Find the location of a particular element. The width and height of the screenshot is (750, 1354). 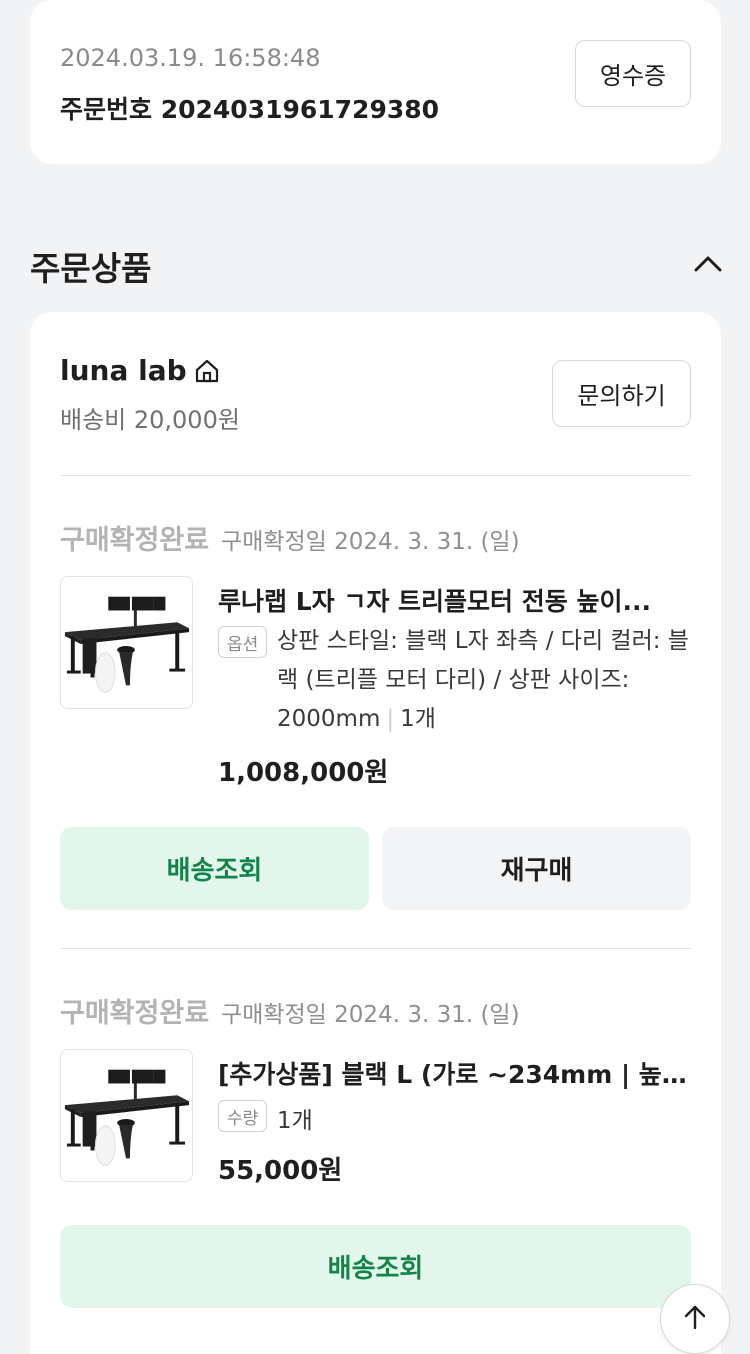

inquiry-button: 문의하기 is located at coordinates (621, 393).